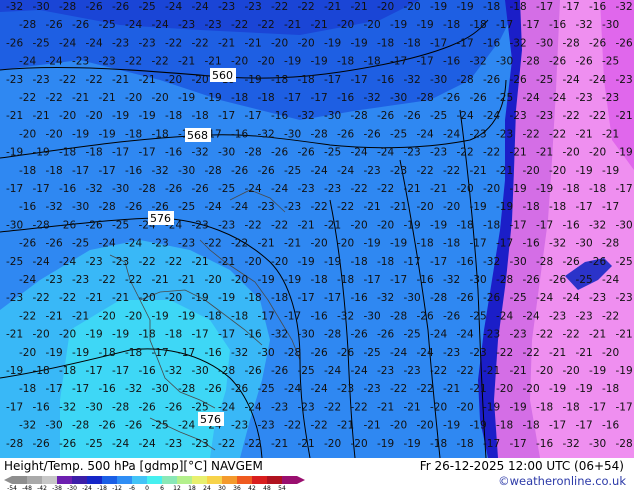 Image resolution: width=634 pixels, height=490 pixels. I want to click on colorbar-tick-label: -38, so click(57, 487).